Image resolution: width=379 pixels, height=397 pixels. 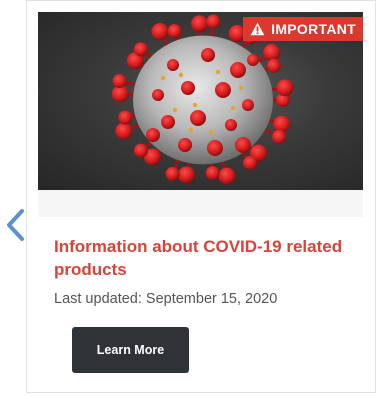 What do you see at coordinates (200, 203) in the screenshot?
I see `hero-caption-strip` at bounding box center [200, 203].